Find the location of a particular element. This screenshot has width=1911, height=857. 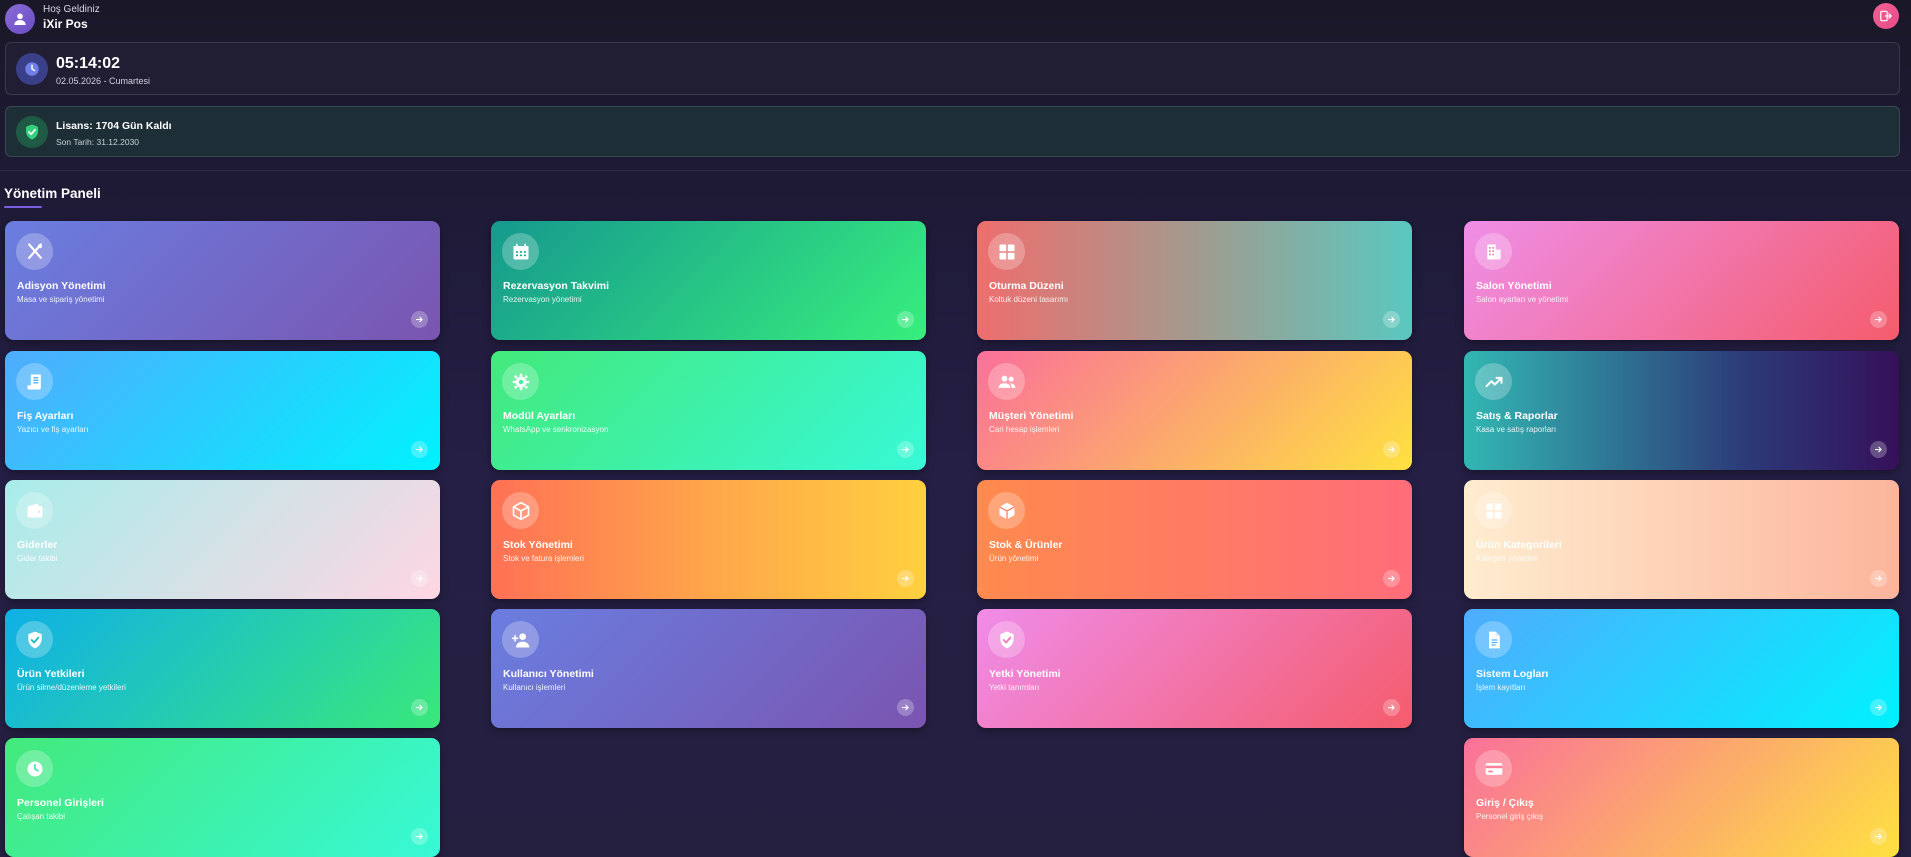

card-urun-kategorileri: Ürün Kategorileri Kategori yönetimi is located at coordinates (1681, 539).